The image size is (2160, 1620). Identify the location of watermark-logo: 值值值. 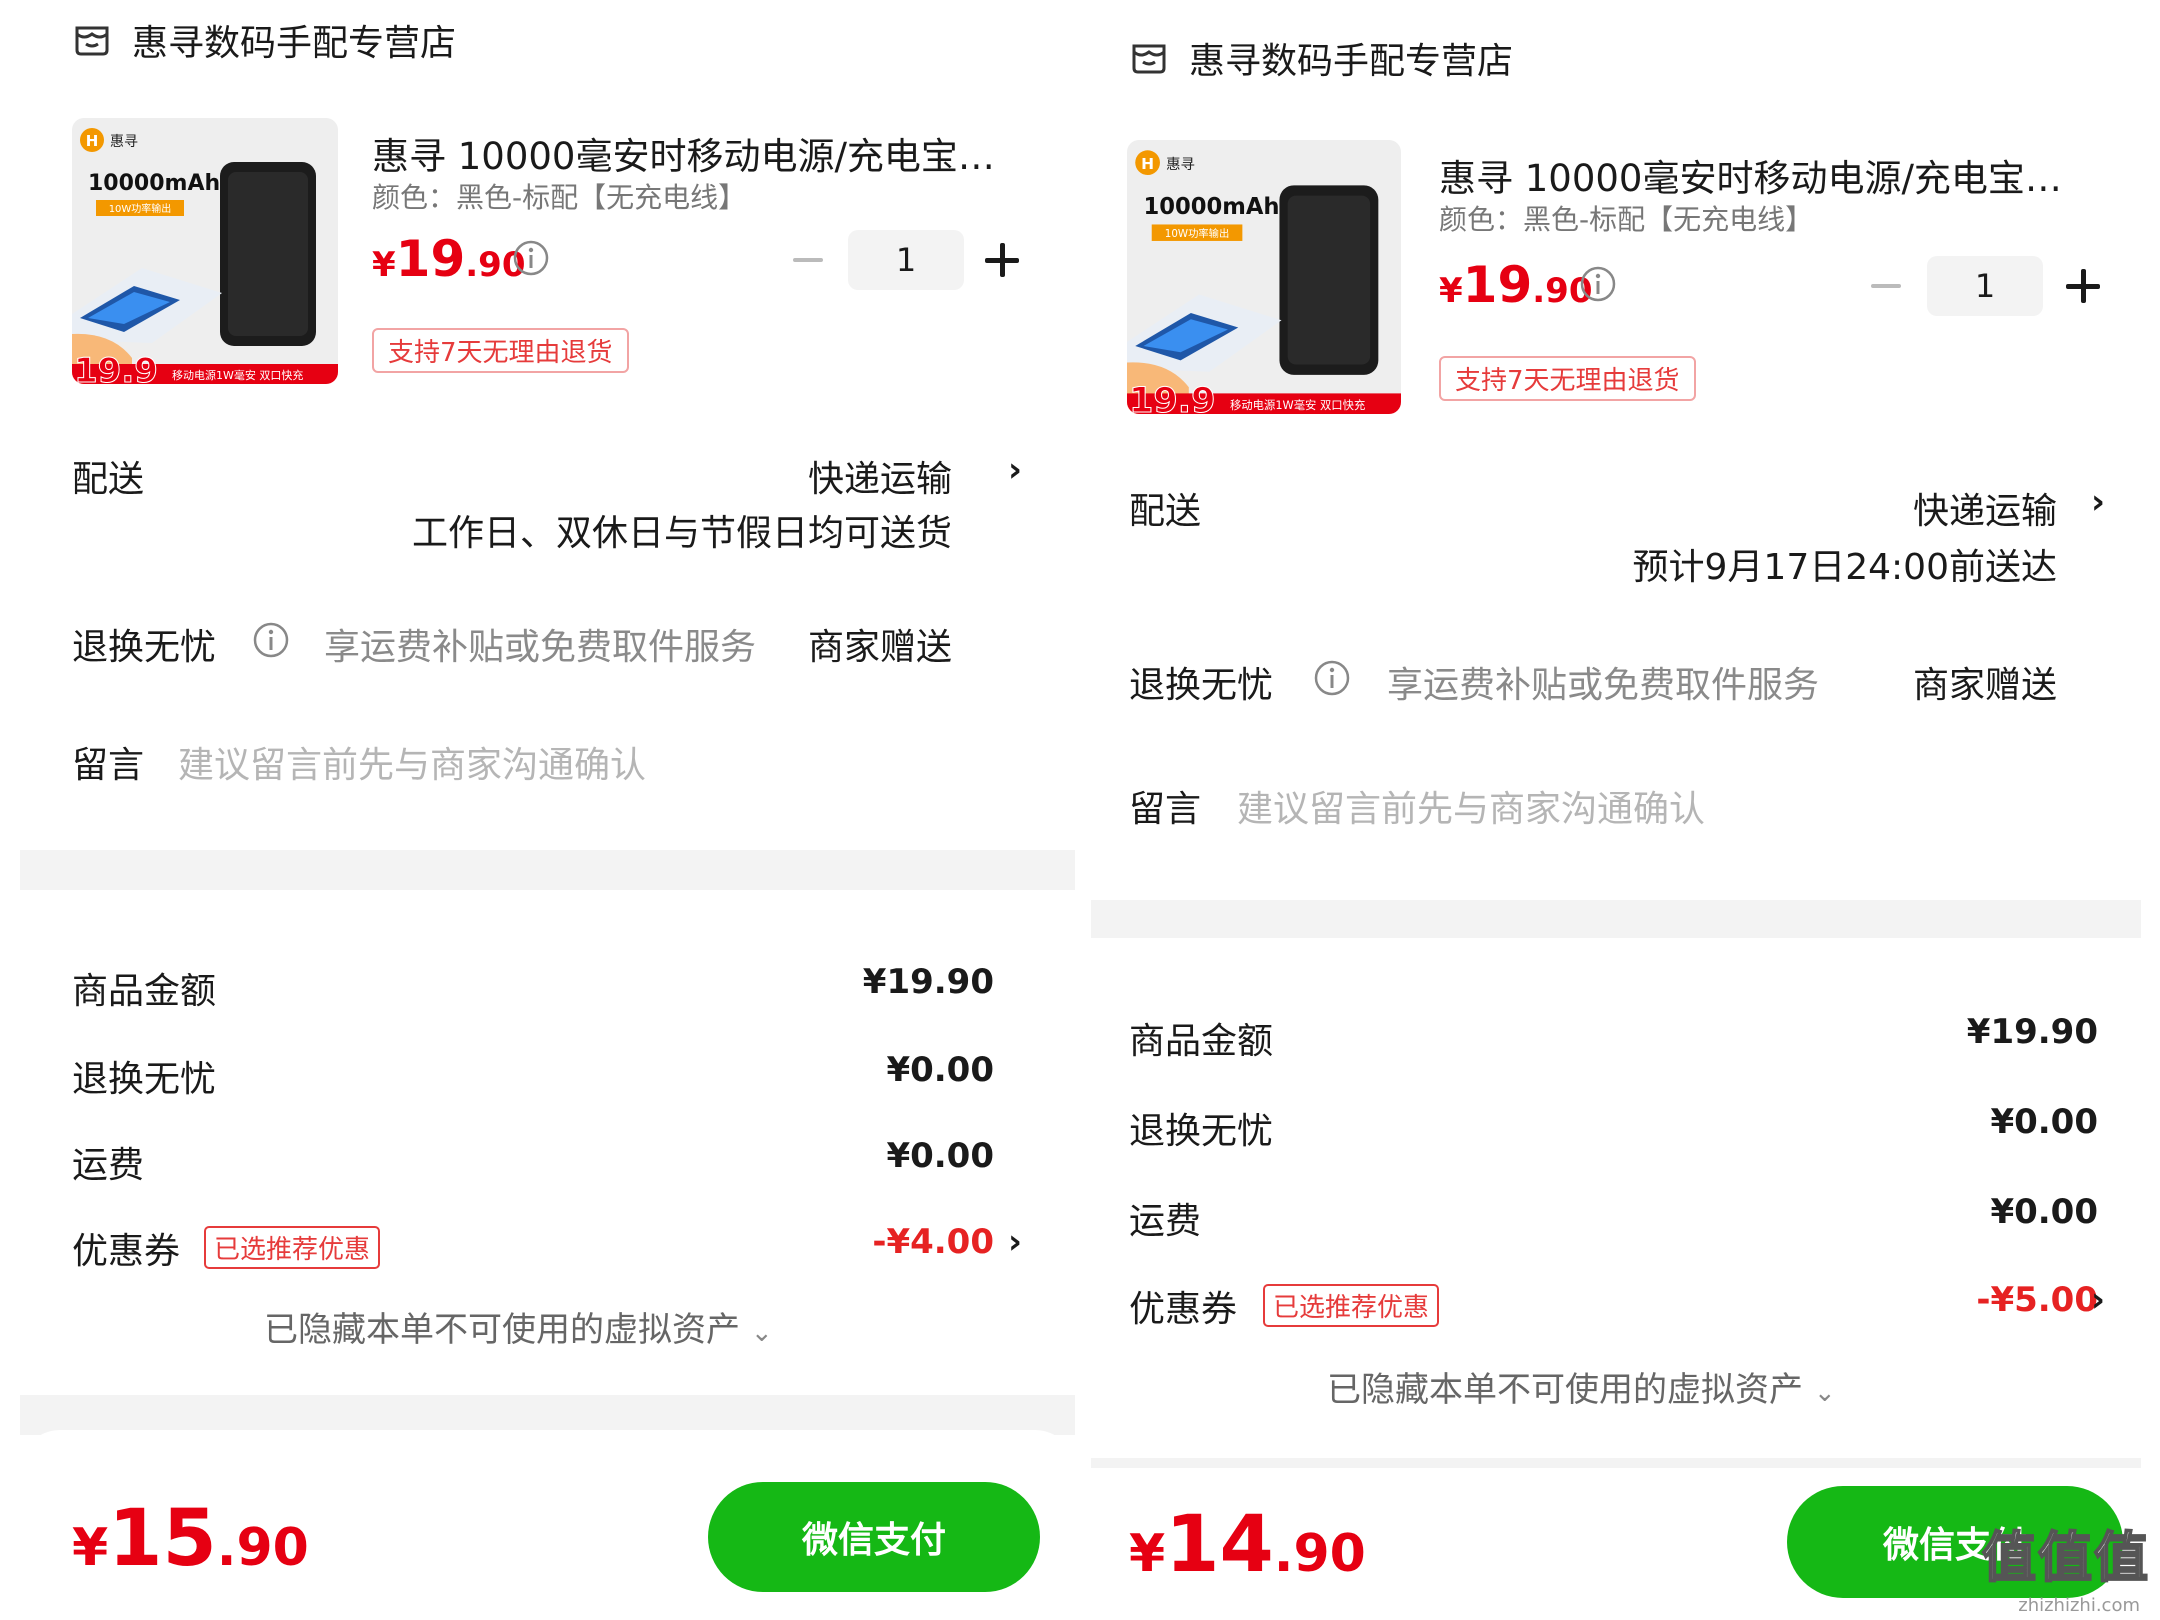
(2065, 1557).